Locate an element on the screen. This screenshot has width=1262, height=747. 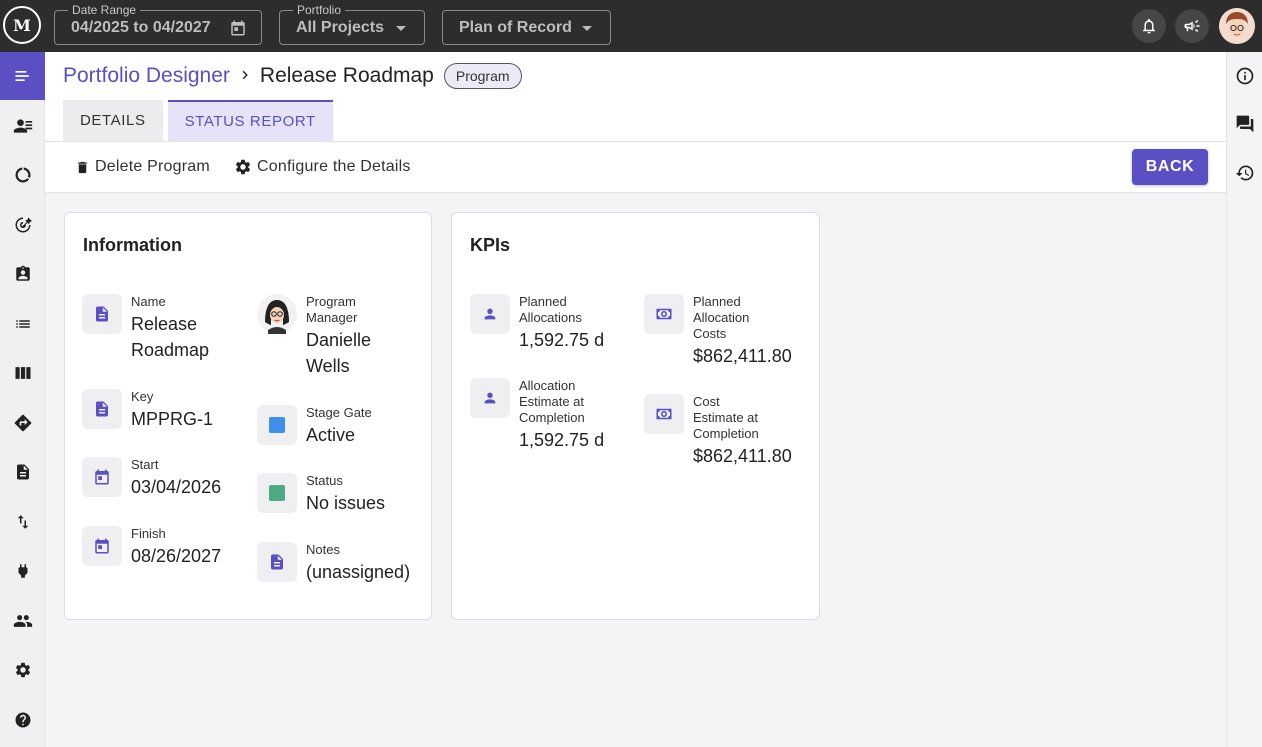
menu-open-icon is located at coordinates (22, 76).